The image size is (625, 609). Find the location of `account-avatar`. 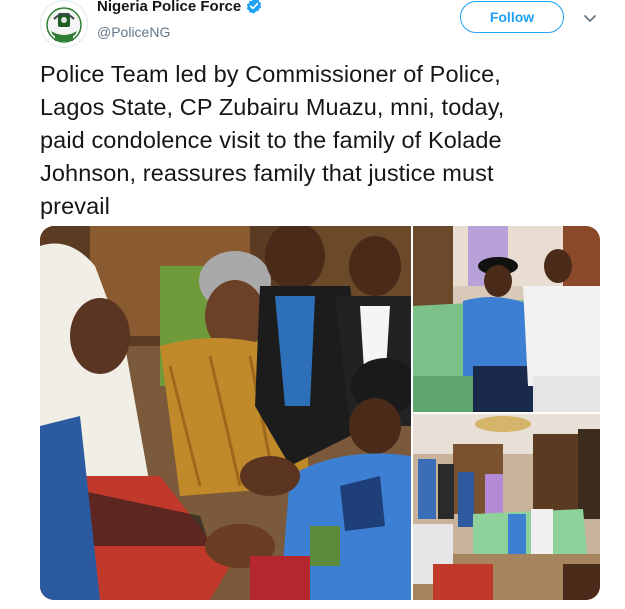

account-avatar is located at coordinates (64, 24).